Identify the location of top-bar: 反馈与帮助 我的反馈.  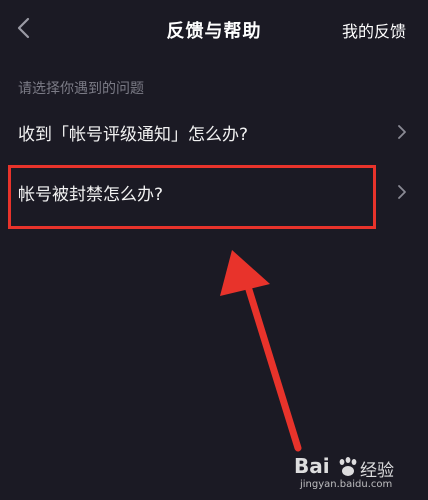
(214, 29).